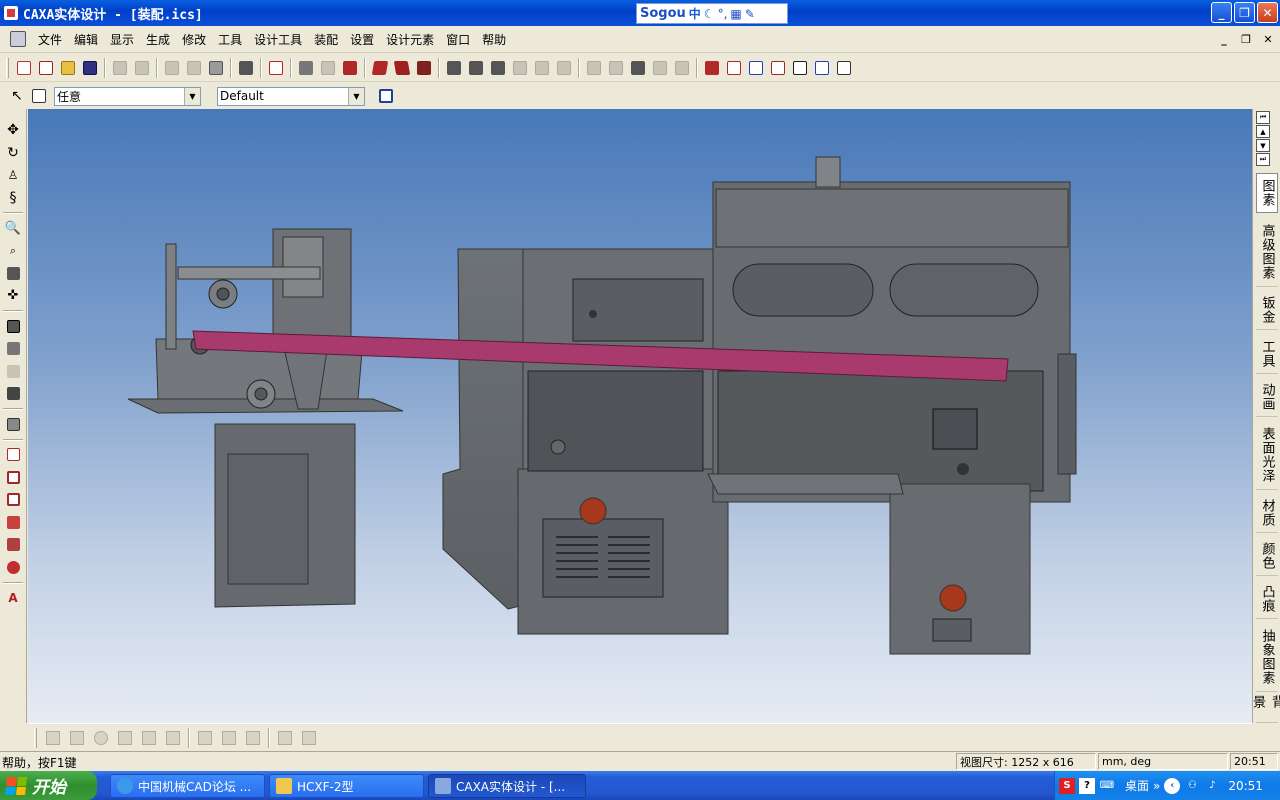 Image resolution: width=1280 pixels, height=800 pixels. Describe the element at coordinates (194, 39) in the screenshot. I see `menu-modify: 修改` at that location.